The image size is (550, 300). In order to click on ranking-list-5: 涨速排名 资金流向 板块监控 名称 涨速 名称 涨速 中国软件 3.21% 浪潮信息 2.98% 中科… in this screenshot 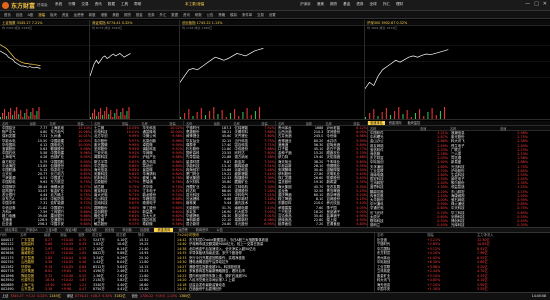, I will do `click(459, 174)`.